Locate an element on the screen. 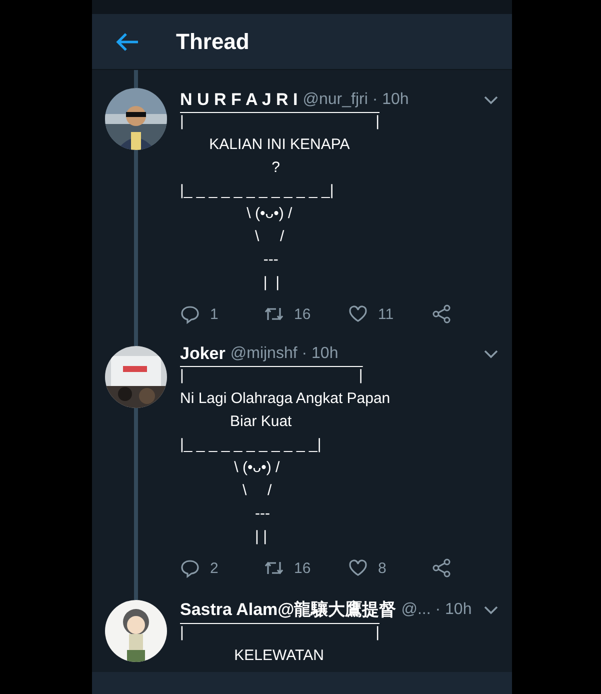 This screenshot has height=694, width=601. likes-count: 11 is located at coordinates (386, 314).